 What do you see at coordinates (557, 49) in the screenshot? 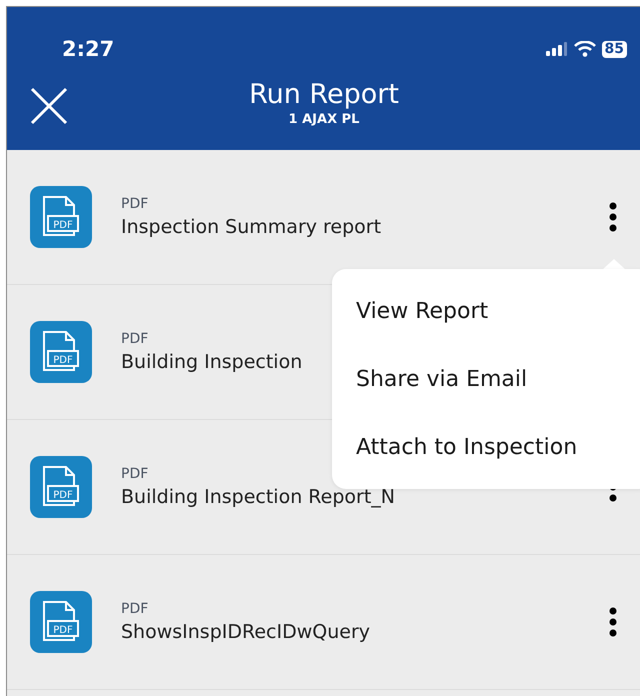
I see `signal-icon` at bounding box center [557, 49].